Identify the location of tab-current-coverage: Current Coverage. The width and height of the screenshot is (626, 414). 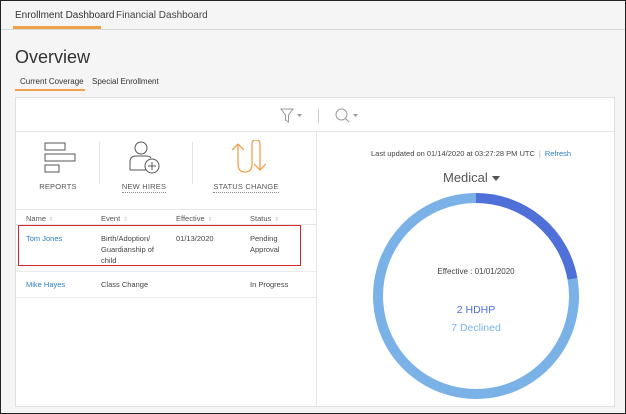
(52, 81).